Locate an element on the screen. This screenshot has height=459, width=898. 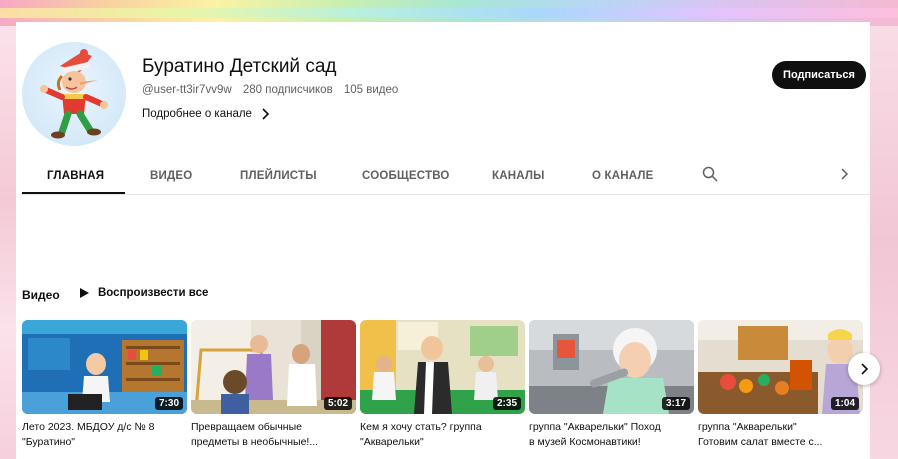
play-icon is located at coordinates (84, 293).